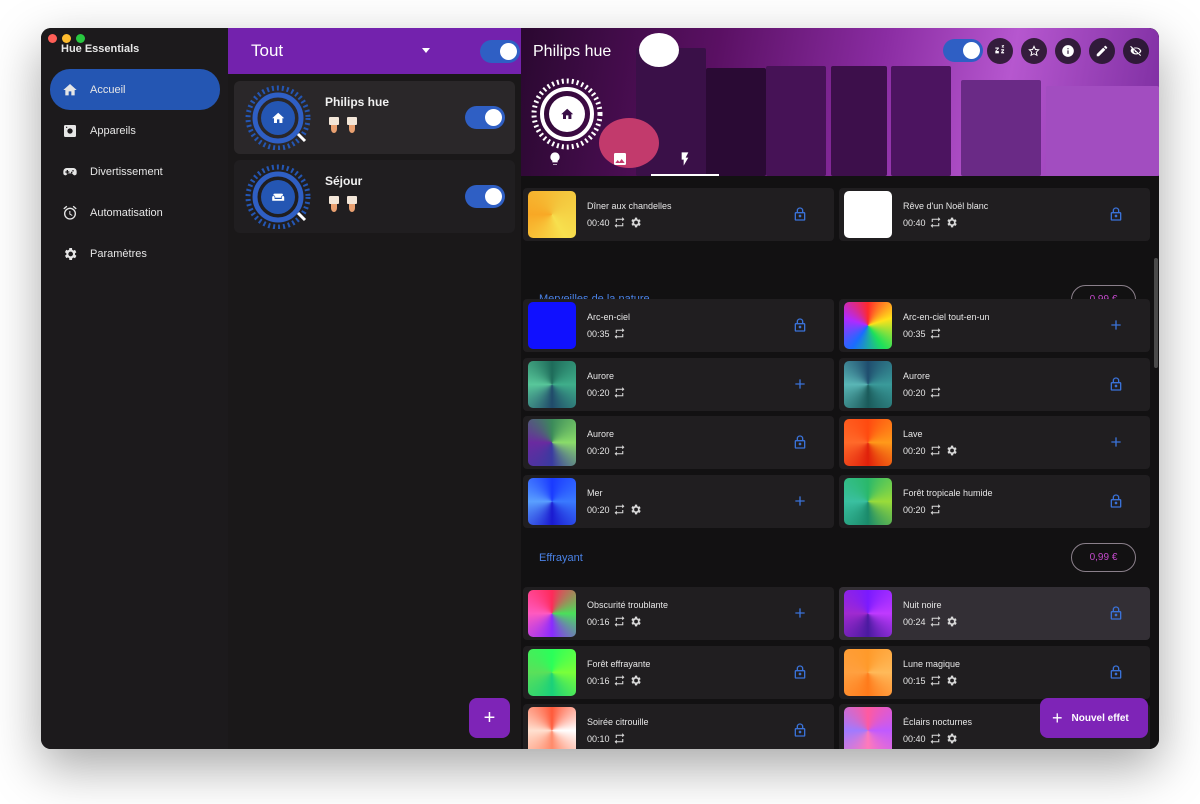 This screenshot has width=1200, height=804. Describe the element at coordinates (914, 680) in the screenshot. I see `effect-duration: 00:15` at that location.